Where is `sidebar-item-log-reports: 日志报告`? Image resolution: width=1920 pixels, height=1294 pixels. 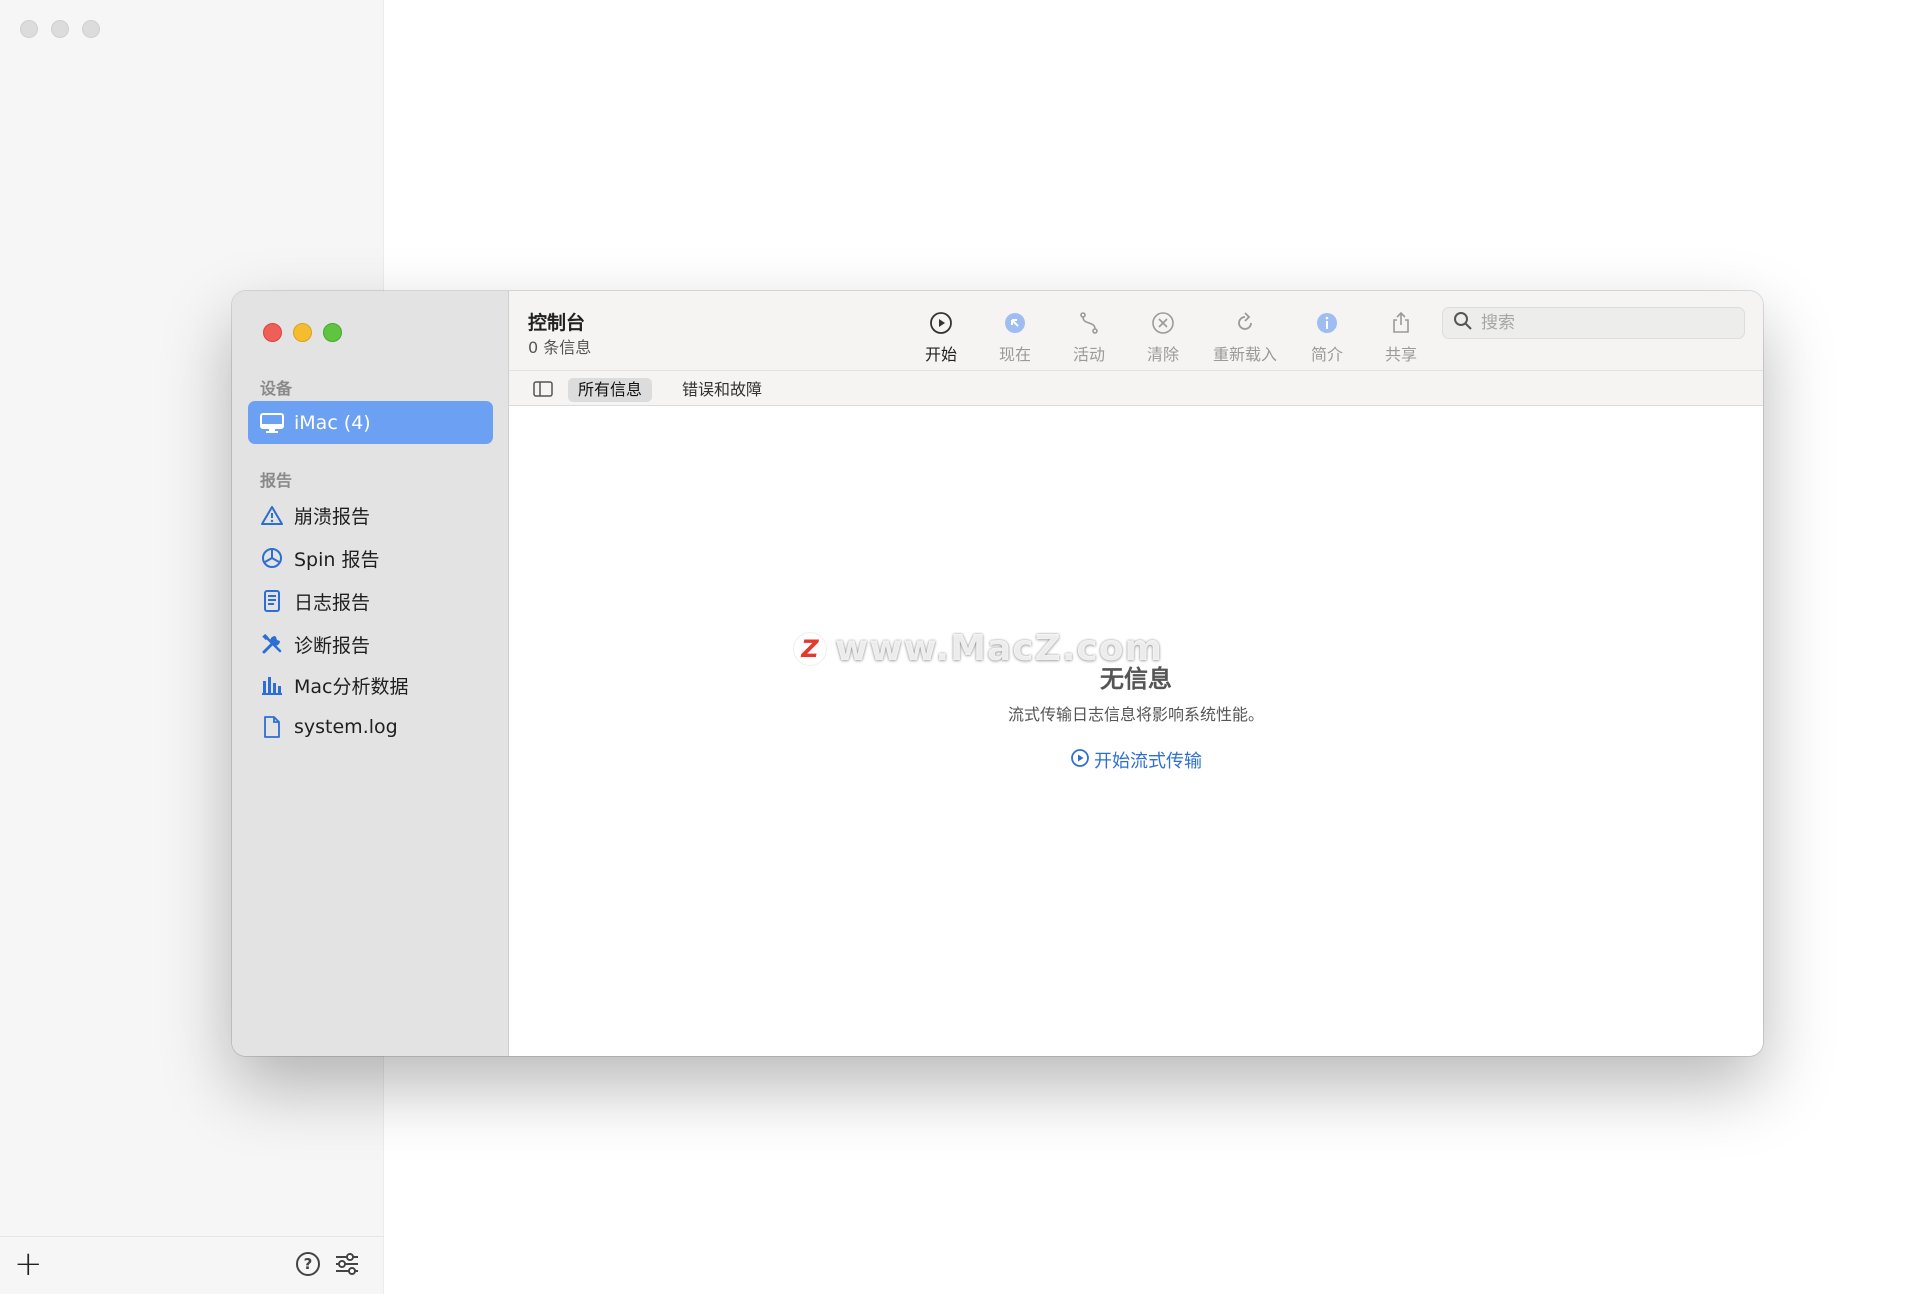
sidebar-item-log-reports: 日志报告 is located at coordinates (315, 601).